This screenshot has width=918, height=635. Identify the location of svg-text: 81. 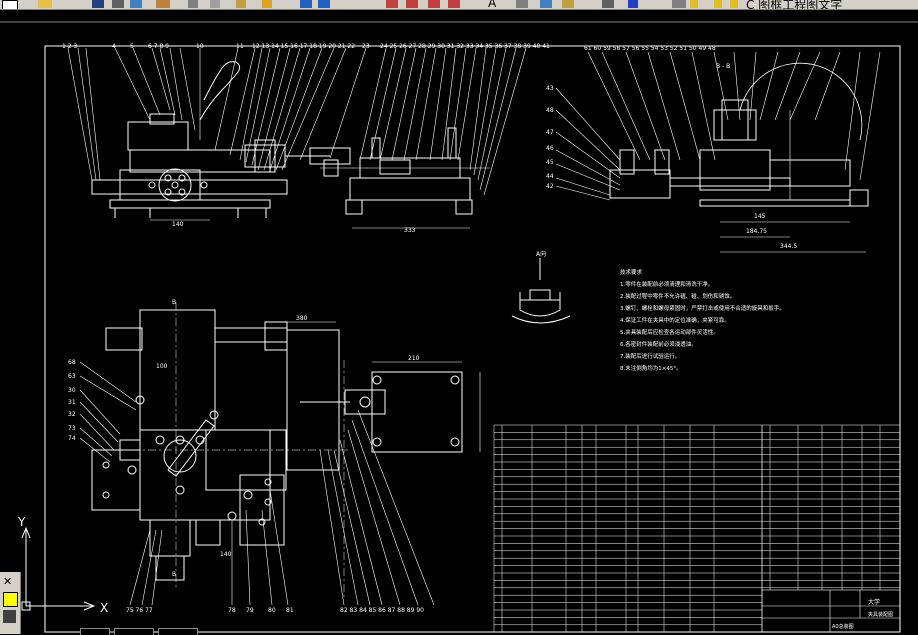
(290, 610).